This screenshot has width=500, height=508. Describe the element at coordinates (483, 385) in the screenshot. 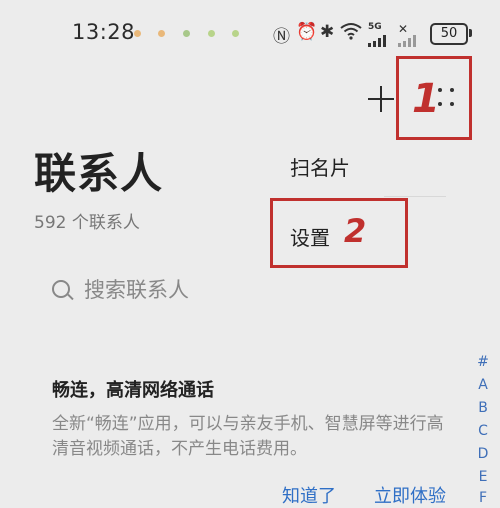

I see `index-a: A` at that location.